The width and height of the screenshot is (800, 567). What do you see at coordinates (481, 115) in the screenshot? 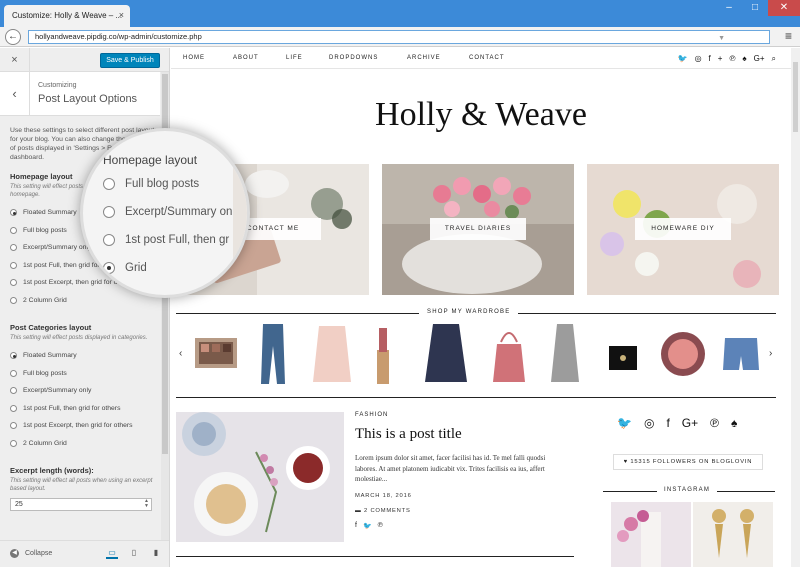
I see `site-title: Holly & Weave` at bounding box center [481, 115].